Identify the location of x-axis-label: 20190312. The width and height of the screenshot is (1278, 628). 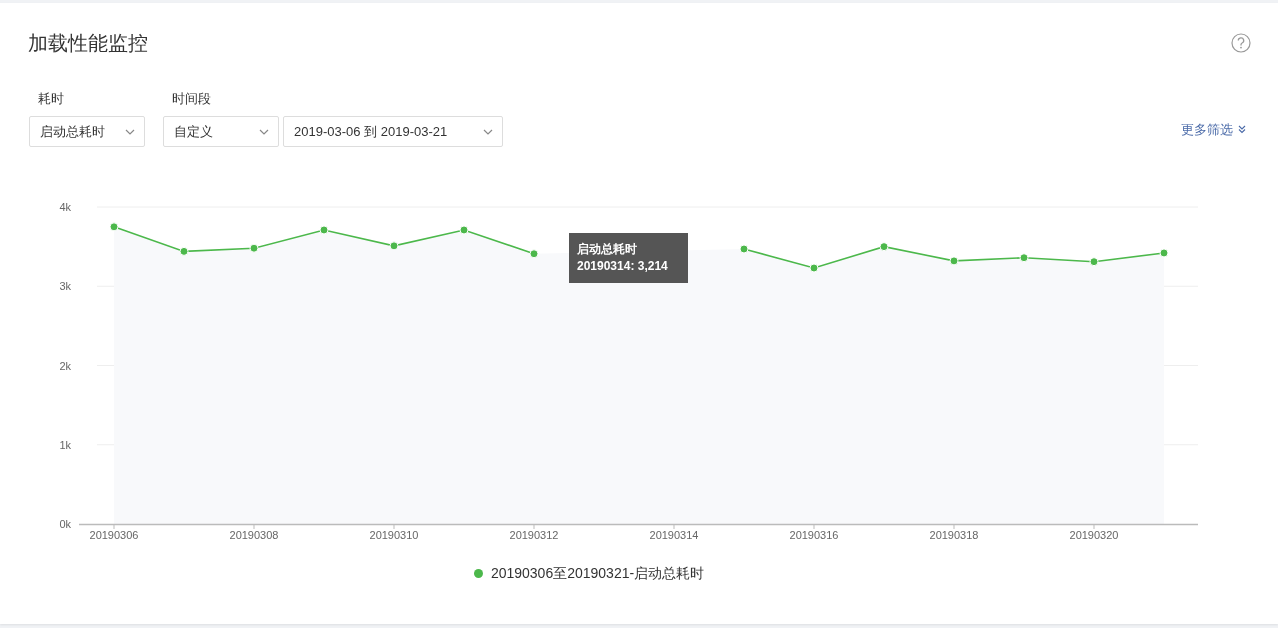
(534, 535).